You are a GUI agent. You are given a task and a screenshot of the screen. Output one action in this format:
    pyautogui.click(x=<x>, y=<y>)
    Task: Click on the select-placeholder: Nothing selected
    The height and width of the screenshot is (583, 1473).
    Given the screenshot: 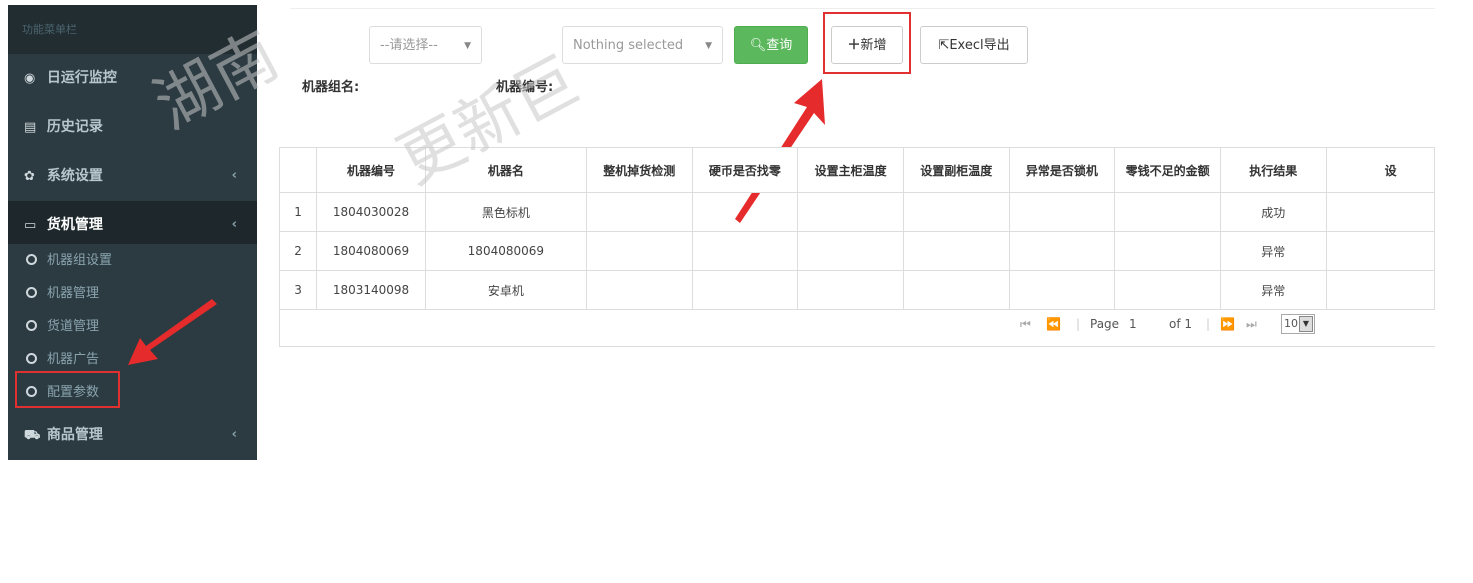 What is the action you would take?
    pyautogui.click(x=628, y=45)
    